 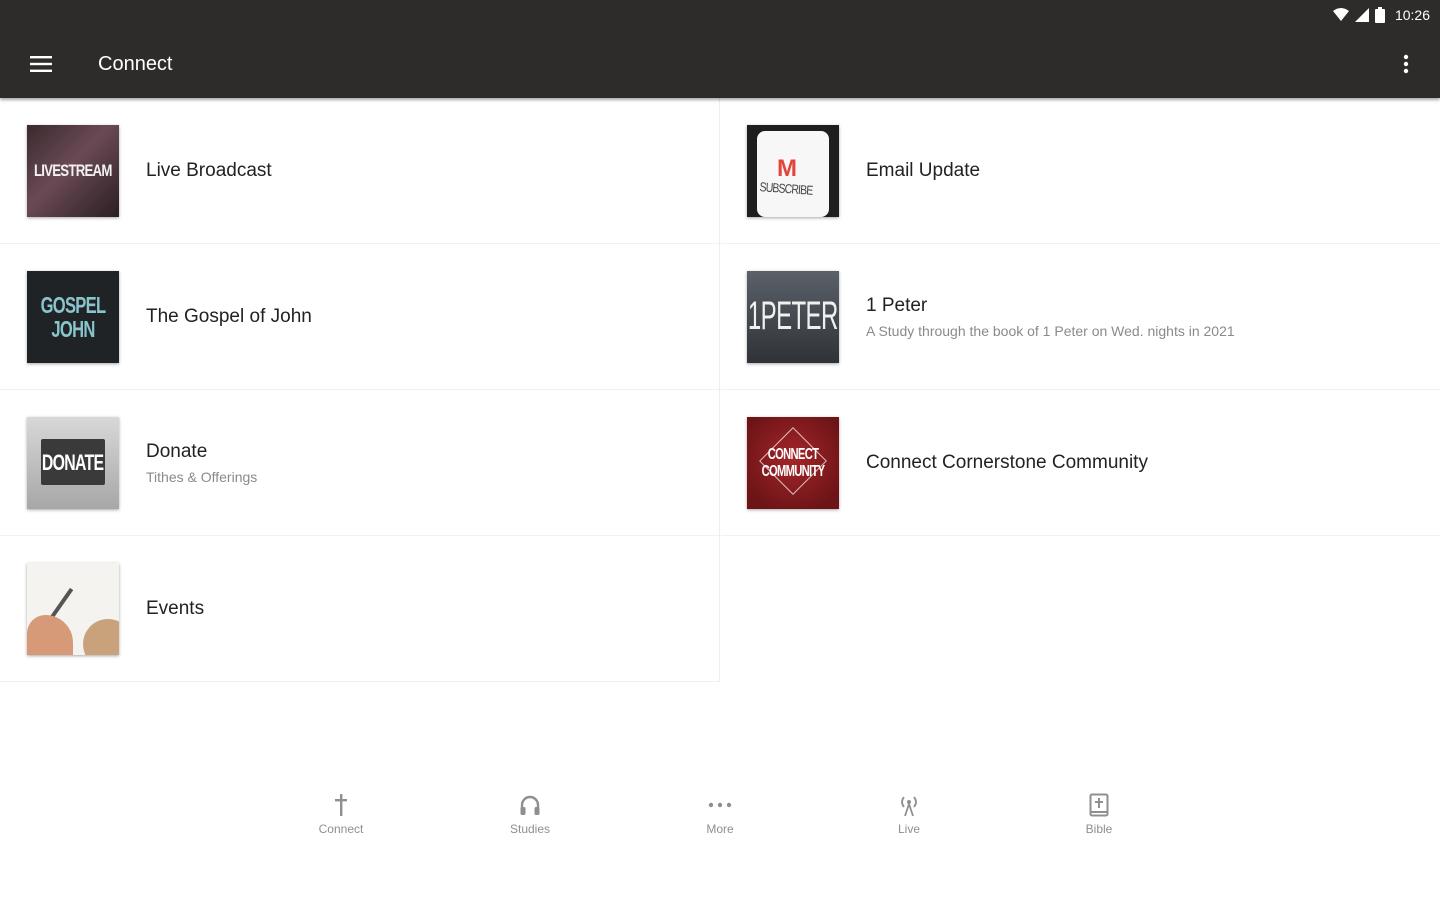 I want to click on list-item-events: Events, so click(x=359, y=609).